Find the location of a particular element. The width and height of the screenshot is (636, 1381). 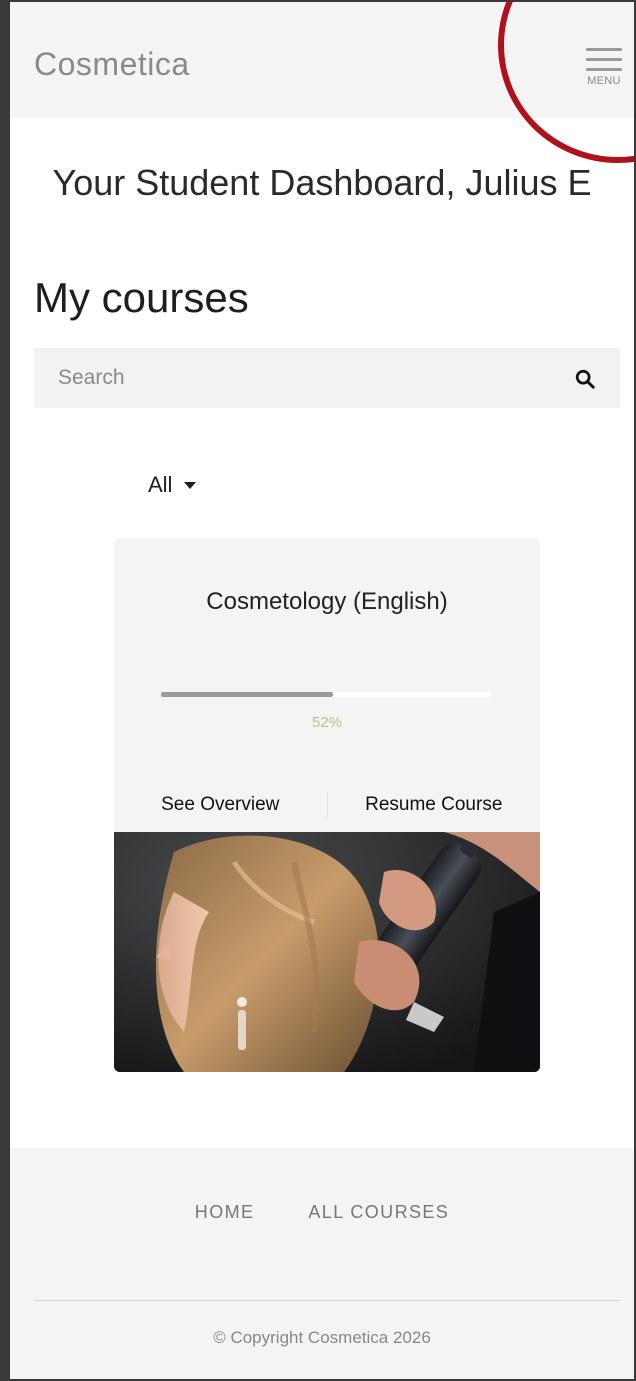

course-filter-dropdown: All is located at coordinates (172, 485).